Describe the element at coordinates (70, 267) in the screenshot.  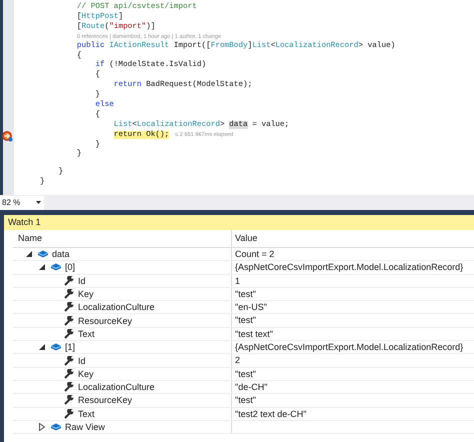
I see `variable-name: [0]` at that location.